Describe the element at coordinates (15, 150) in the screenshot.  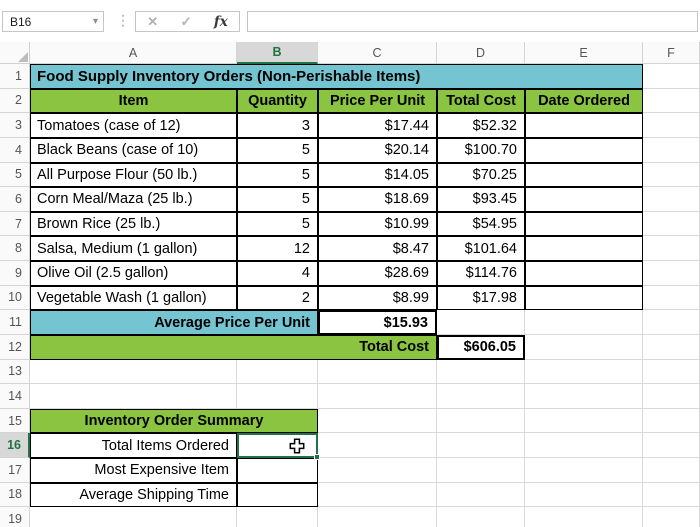
I see `row-header-4: 4` at that location.